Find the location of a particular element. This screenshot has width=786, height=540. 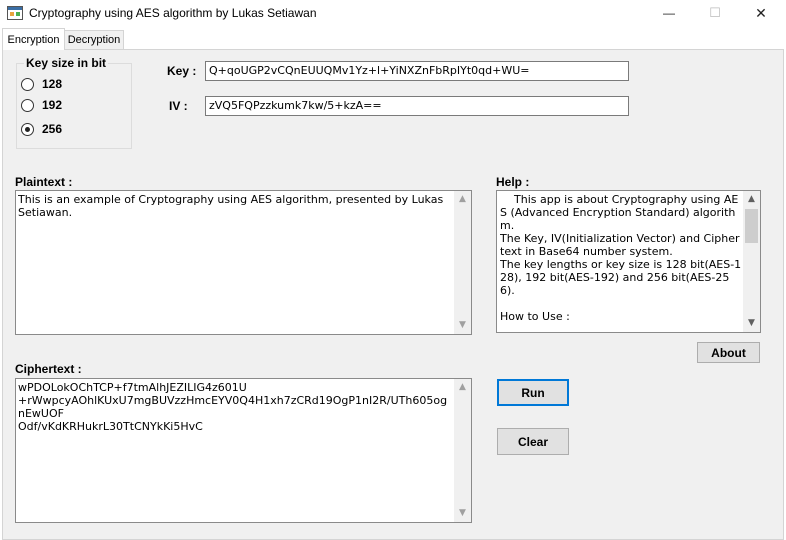

tab-decryption-label: Decryption is located at coordinates (94, 40).